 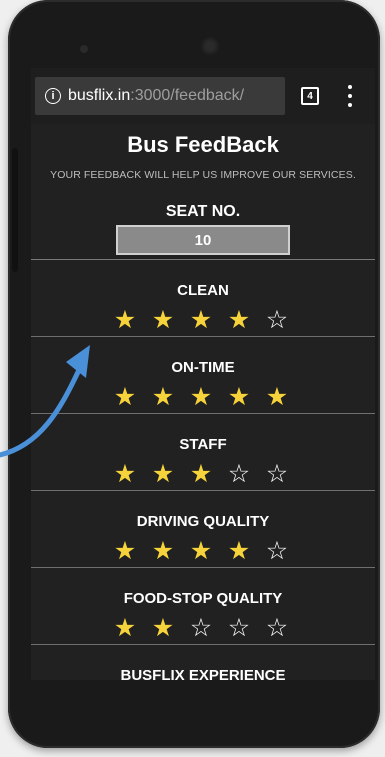 I want to click on section-label: FOOD-STOP QUALITY, so click(x=203, y=598).